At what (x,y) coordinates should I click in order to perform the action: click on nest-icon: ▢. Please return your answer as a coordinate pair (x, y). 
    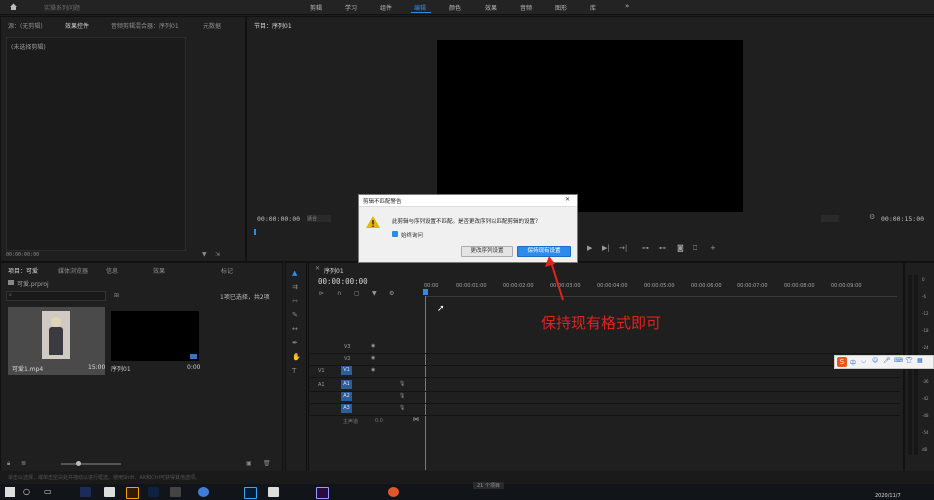
    Looking at the image, I should click on (357, 293).